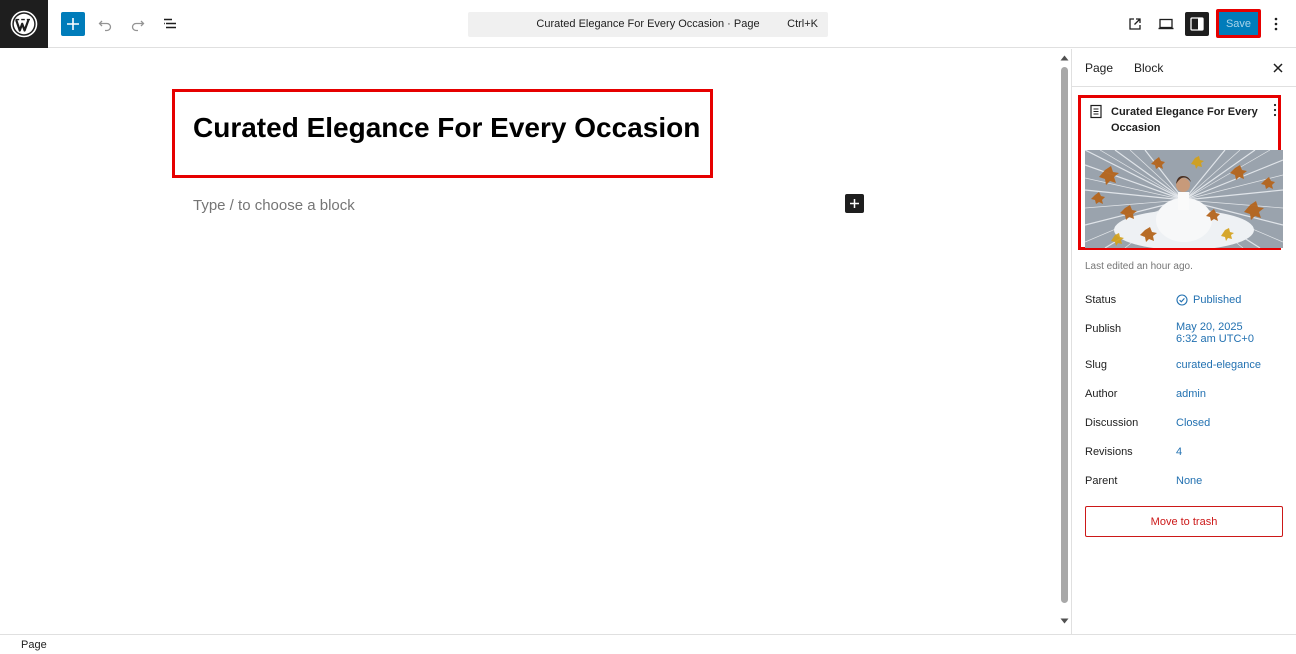 This screenshot has width=1296, height=654. I want to click on revisions-label: Revisions, so click(1109, 452).